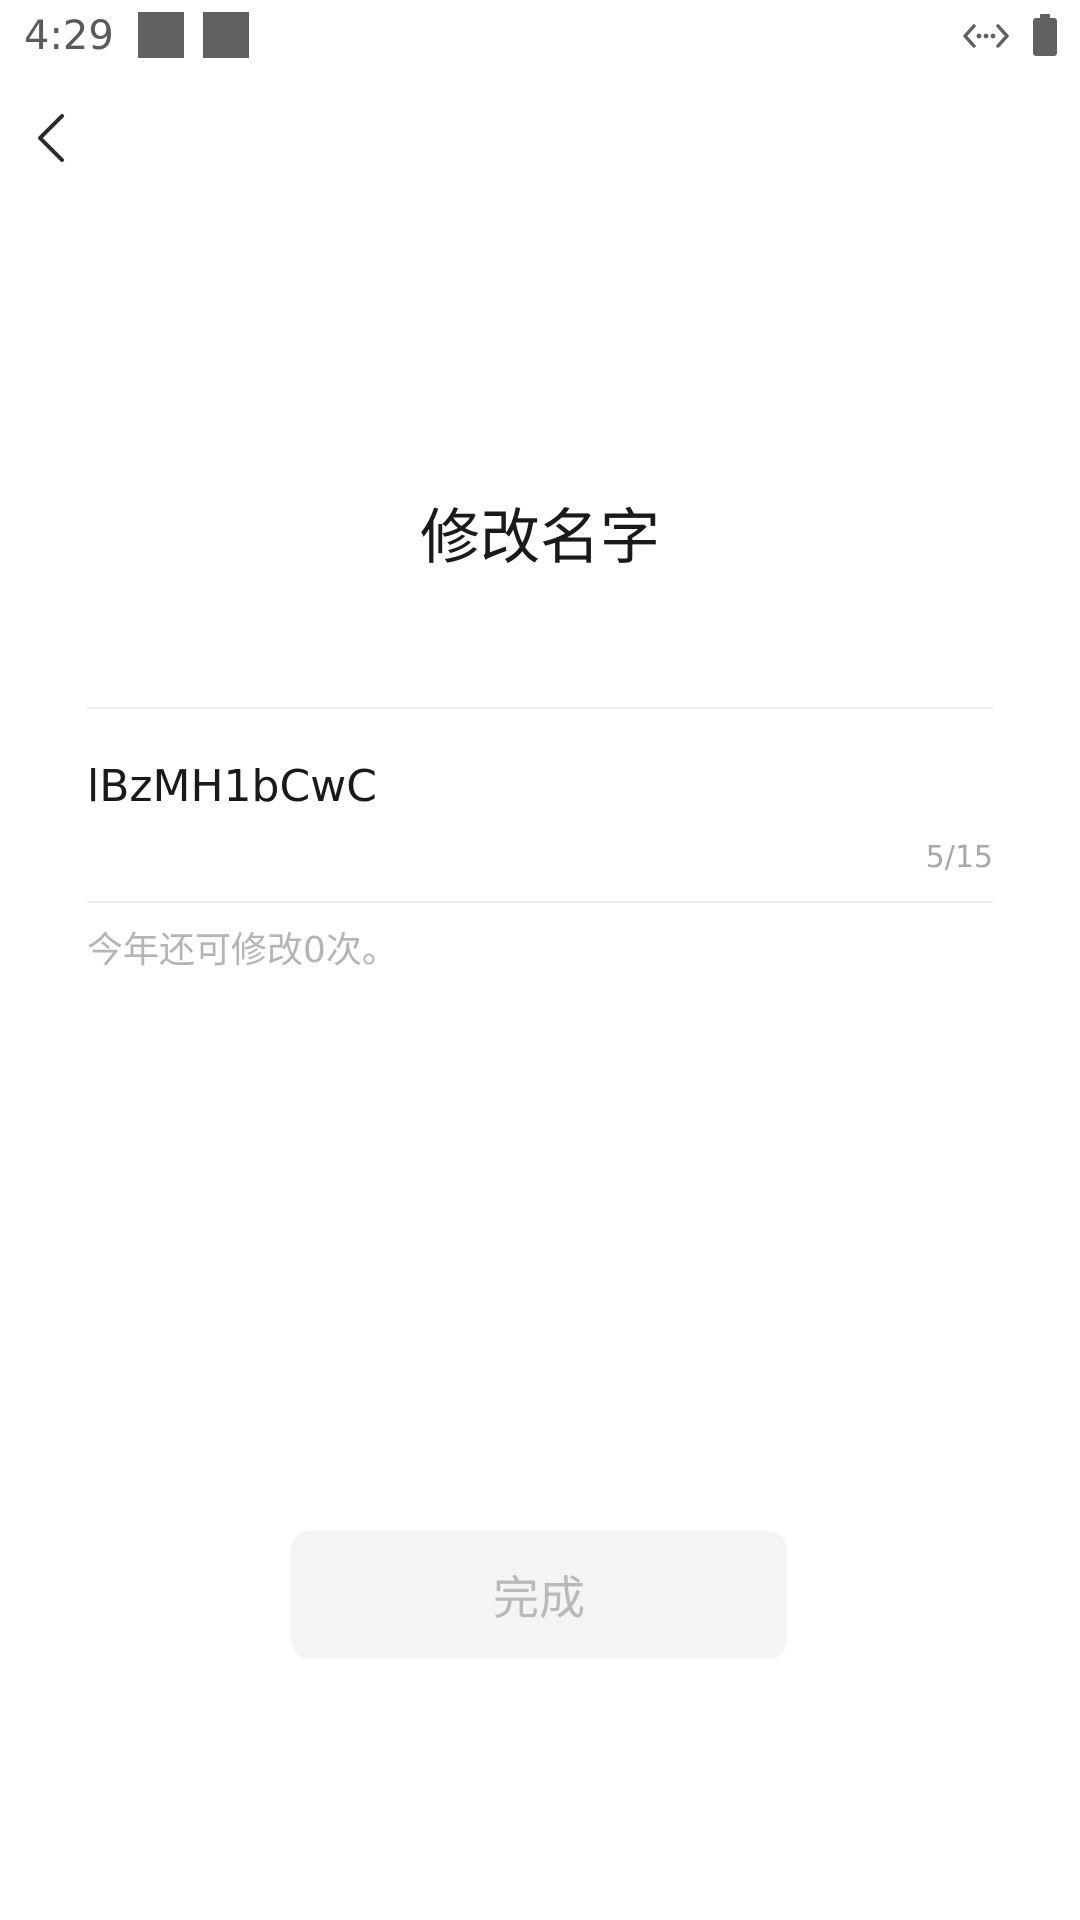 Image resolution: width=1080 pixels, height=1920 pixels. What do you see at coordinates (959, 857) in the screenshot?
I see `character-counter: 5/15` at bounding box center [959, 857].